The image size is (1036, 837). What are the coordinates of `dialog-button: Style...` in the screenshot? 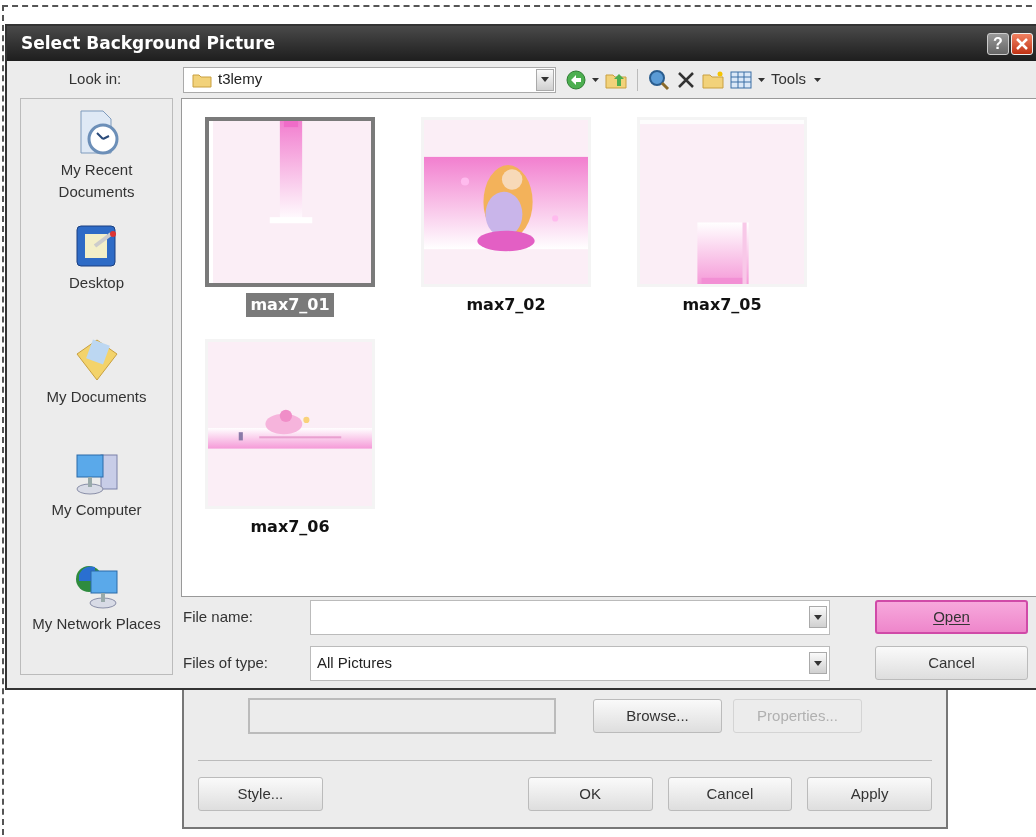 It's located at (260, 794).